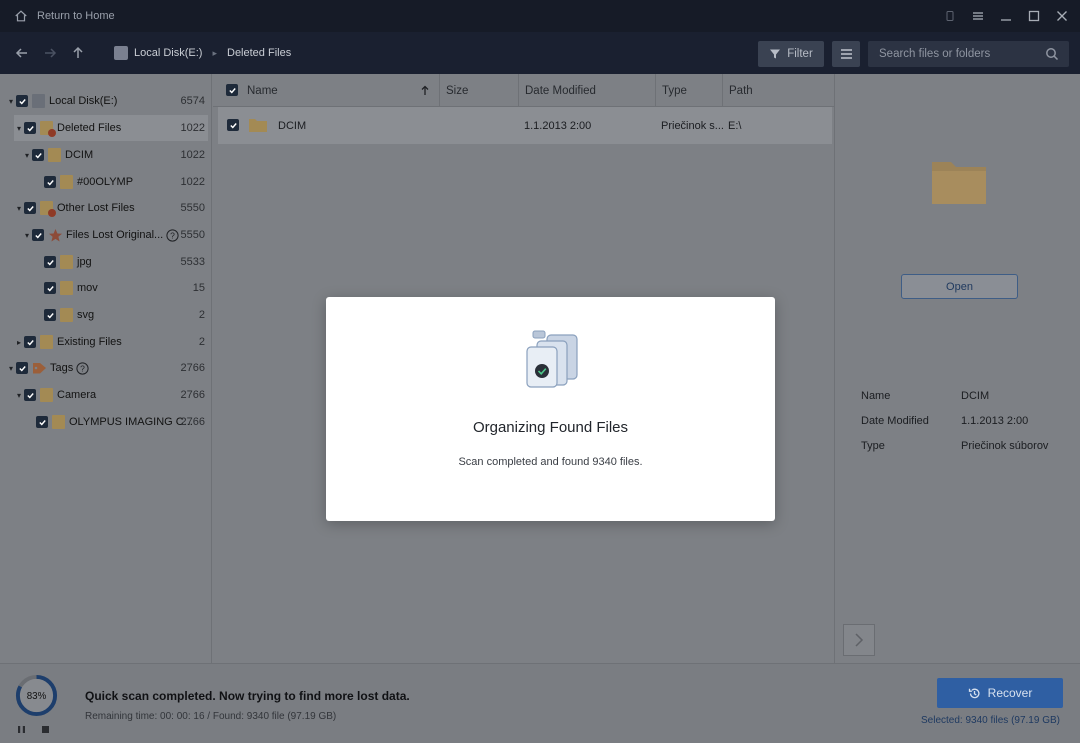 This screenshot has height=743, width=1080. I want to click on maximize-icon, so click(1034, 16).